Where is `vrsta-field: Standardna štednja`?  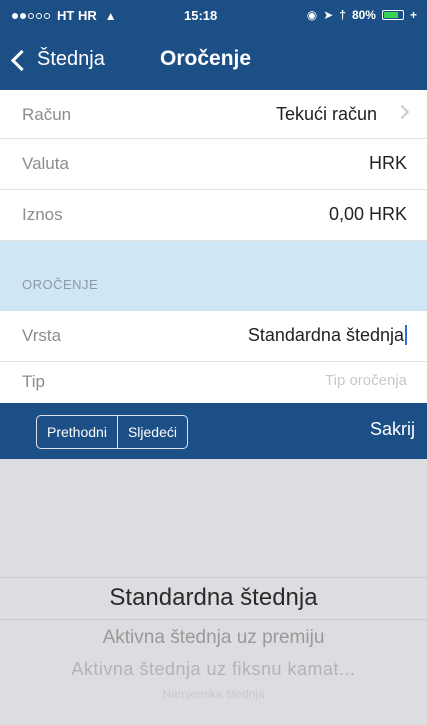 vrsta-field: Standardna štednja is located at coordinates (327, 335).